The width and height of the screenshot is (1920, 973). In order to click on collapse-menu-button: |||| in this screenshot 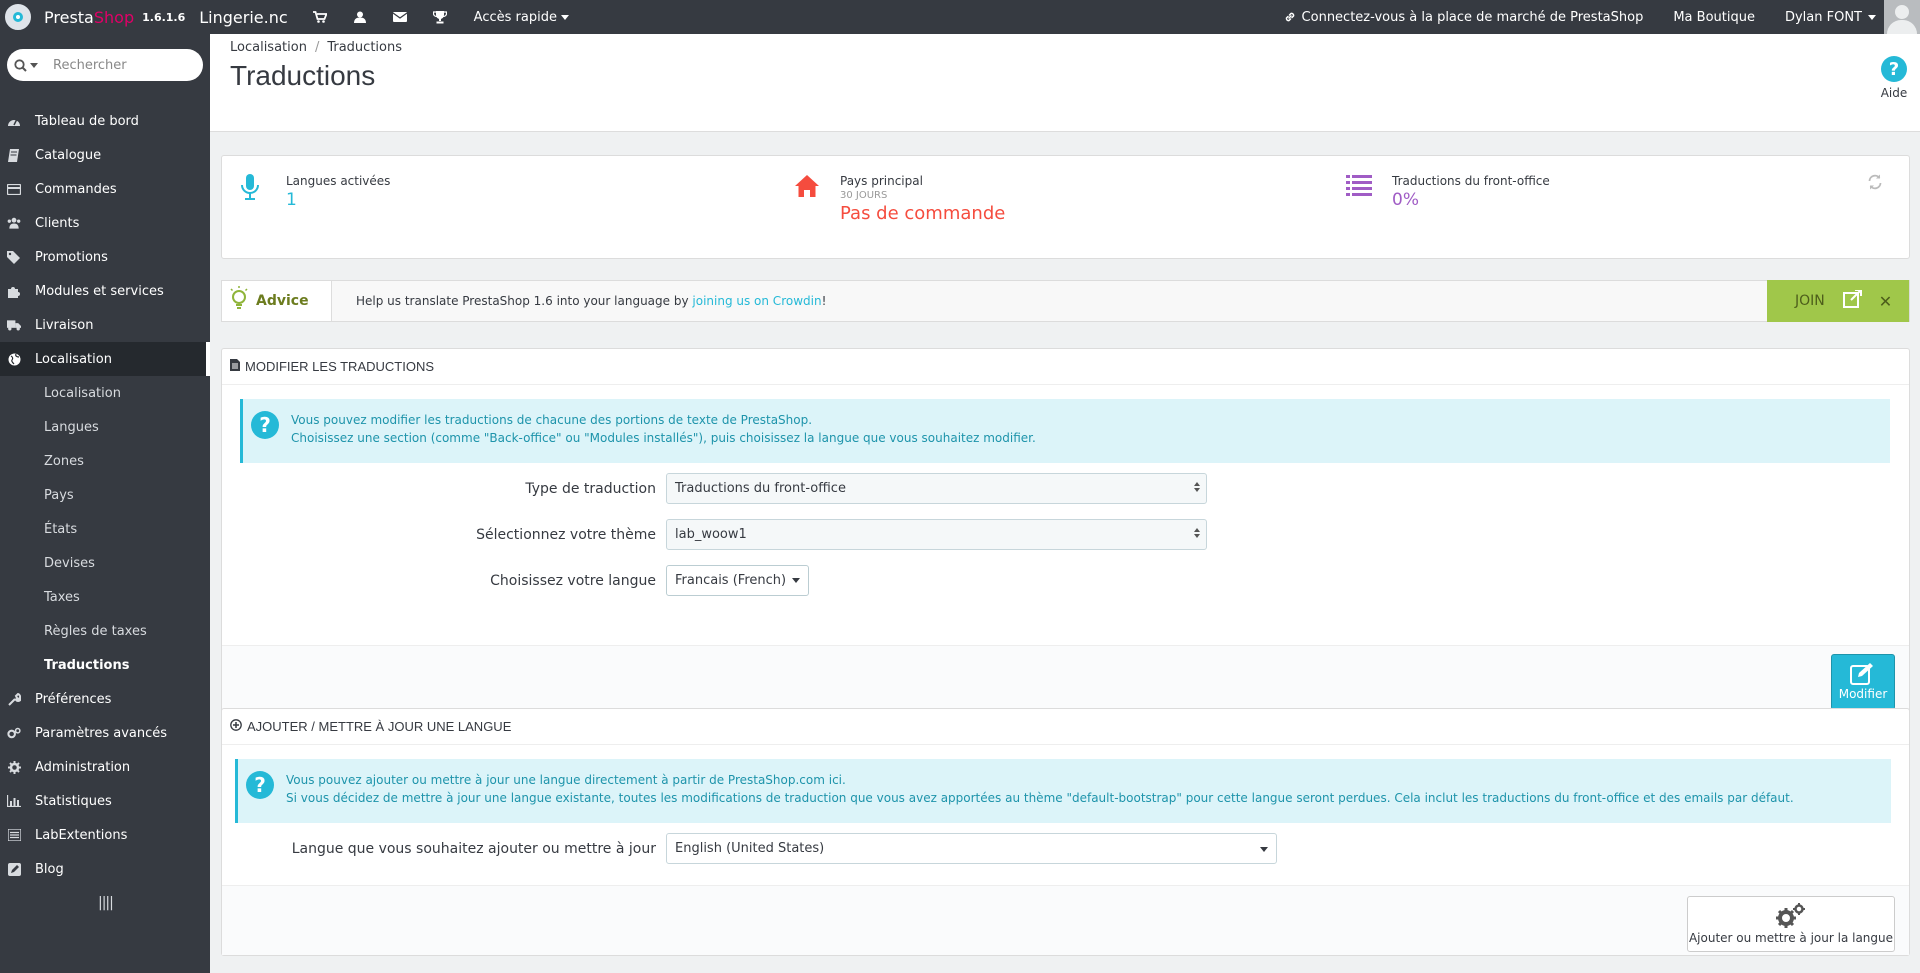, I will do `click(106, 903)`.